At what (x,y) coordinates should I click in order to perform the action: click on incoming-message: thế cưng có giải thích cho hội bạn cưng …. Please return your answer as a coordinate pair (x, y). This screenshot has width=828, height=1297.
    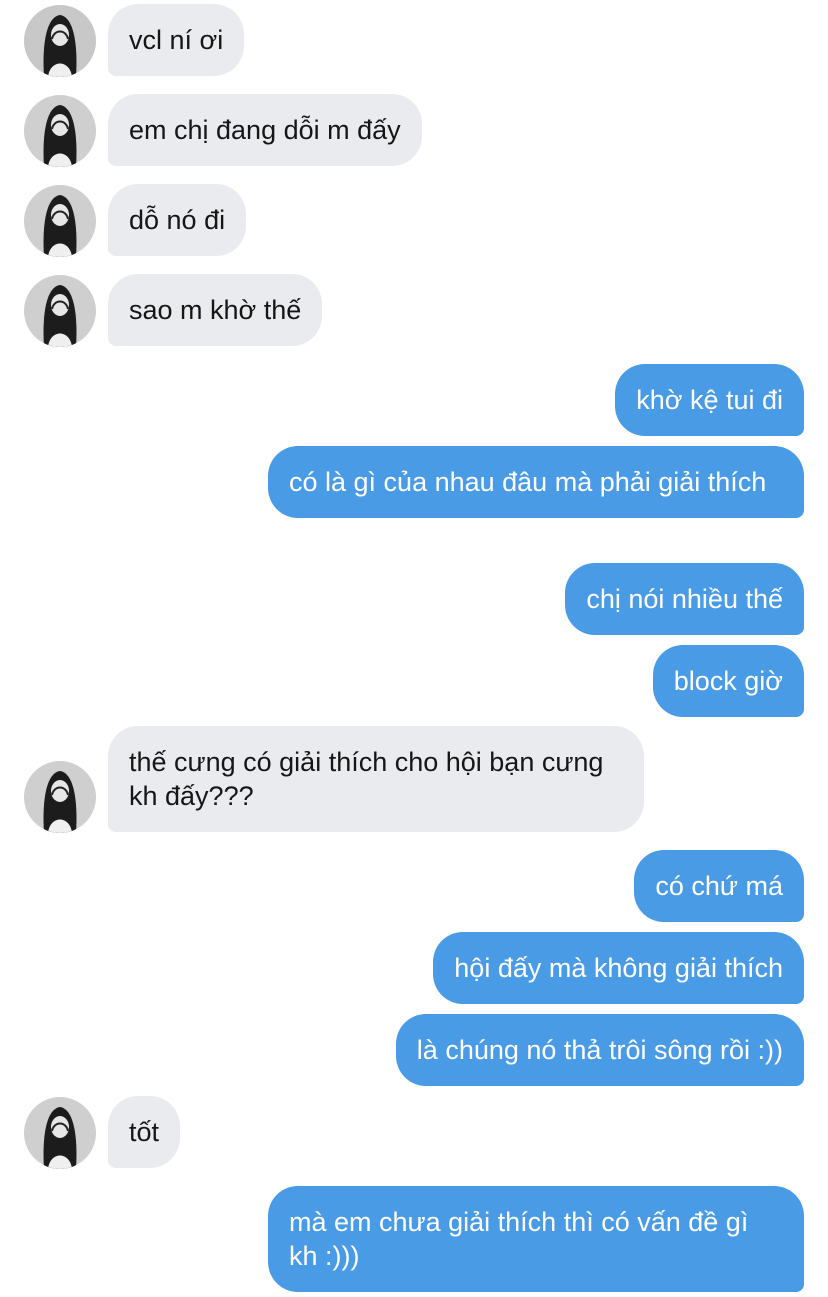
    Looking at the image, I should click on (376, 779).